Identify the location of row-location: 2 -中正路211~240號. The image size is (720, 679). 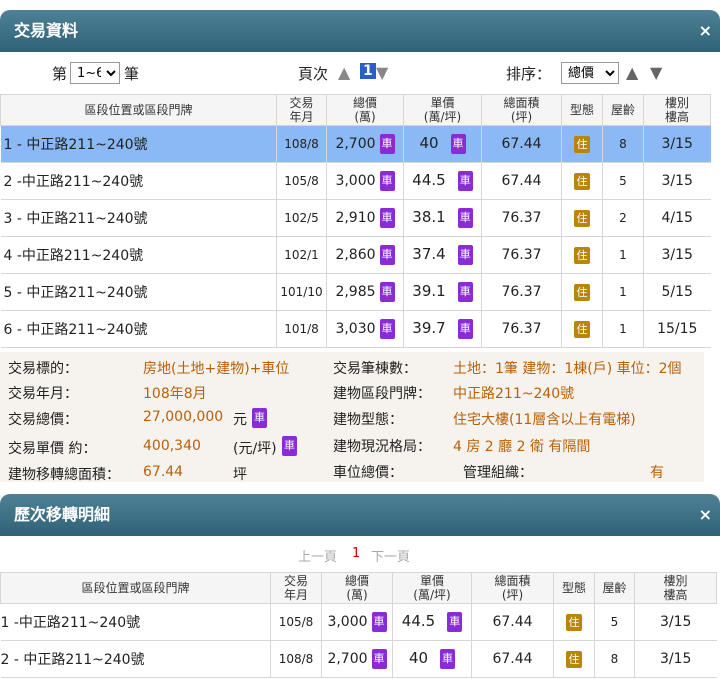
(138, 181).